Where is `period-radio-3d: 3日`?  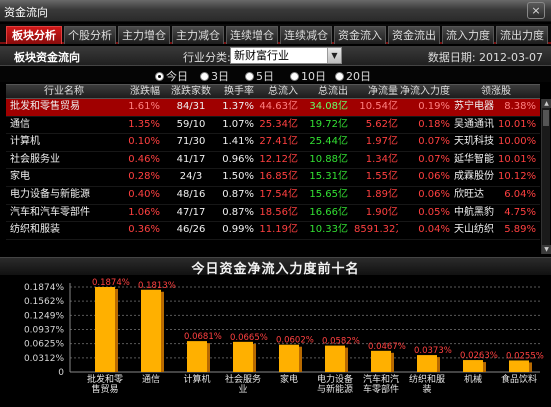
period-radio-3d: 3日 is located at coordinates (214, 76).